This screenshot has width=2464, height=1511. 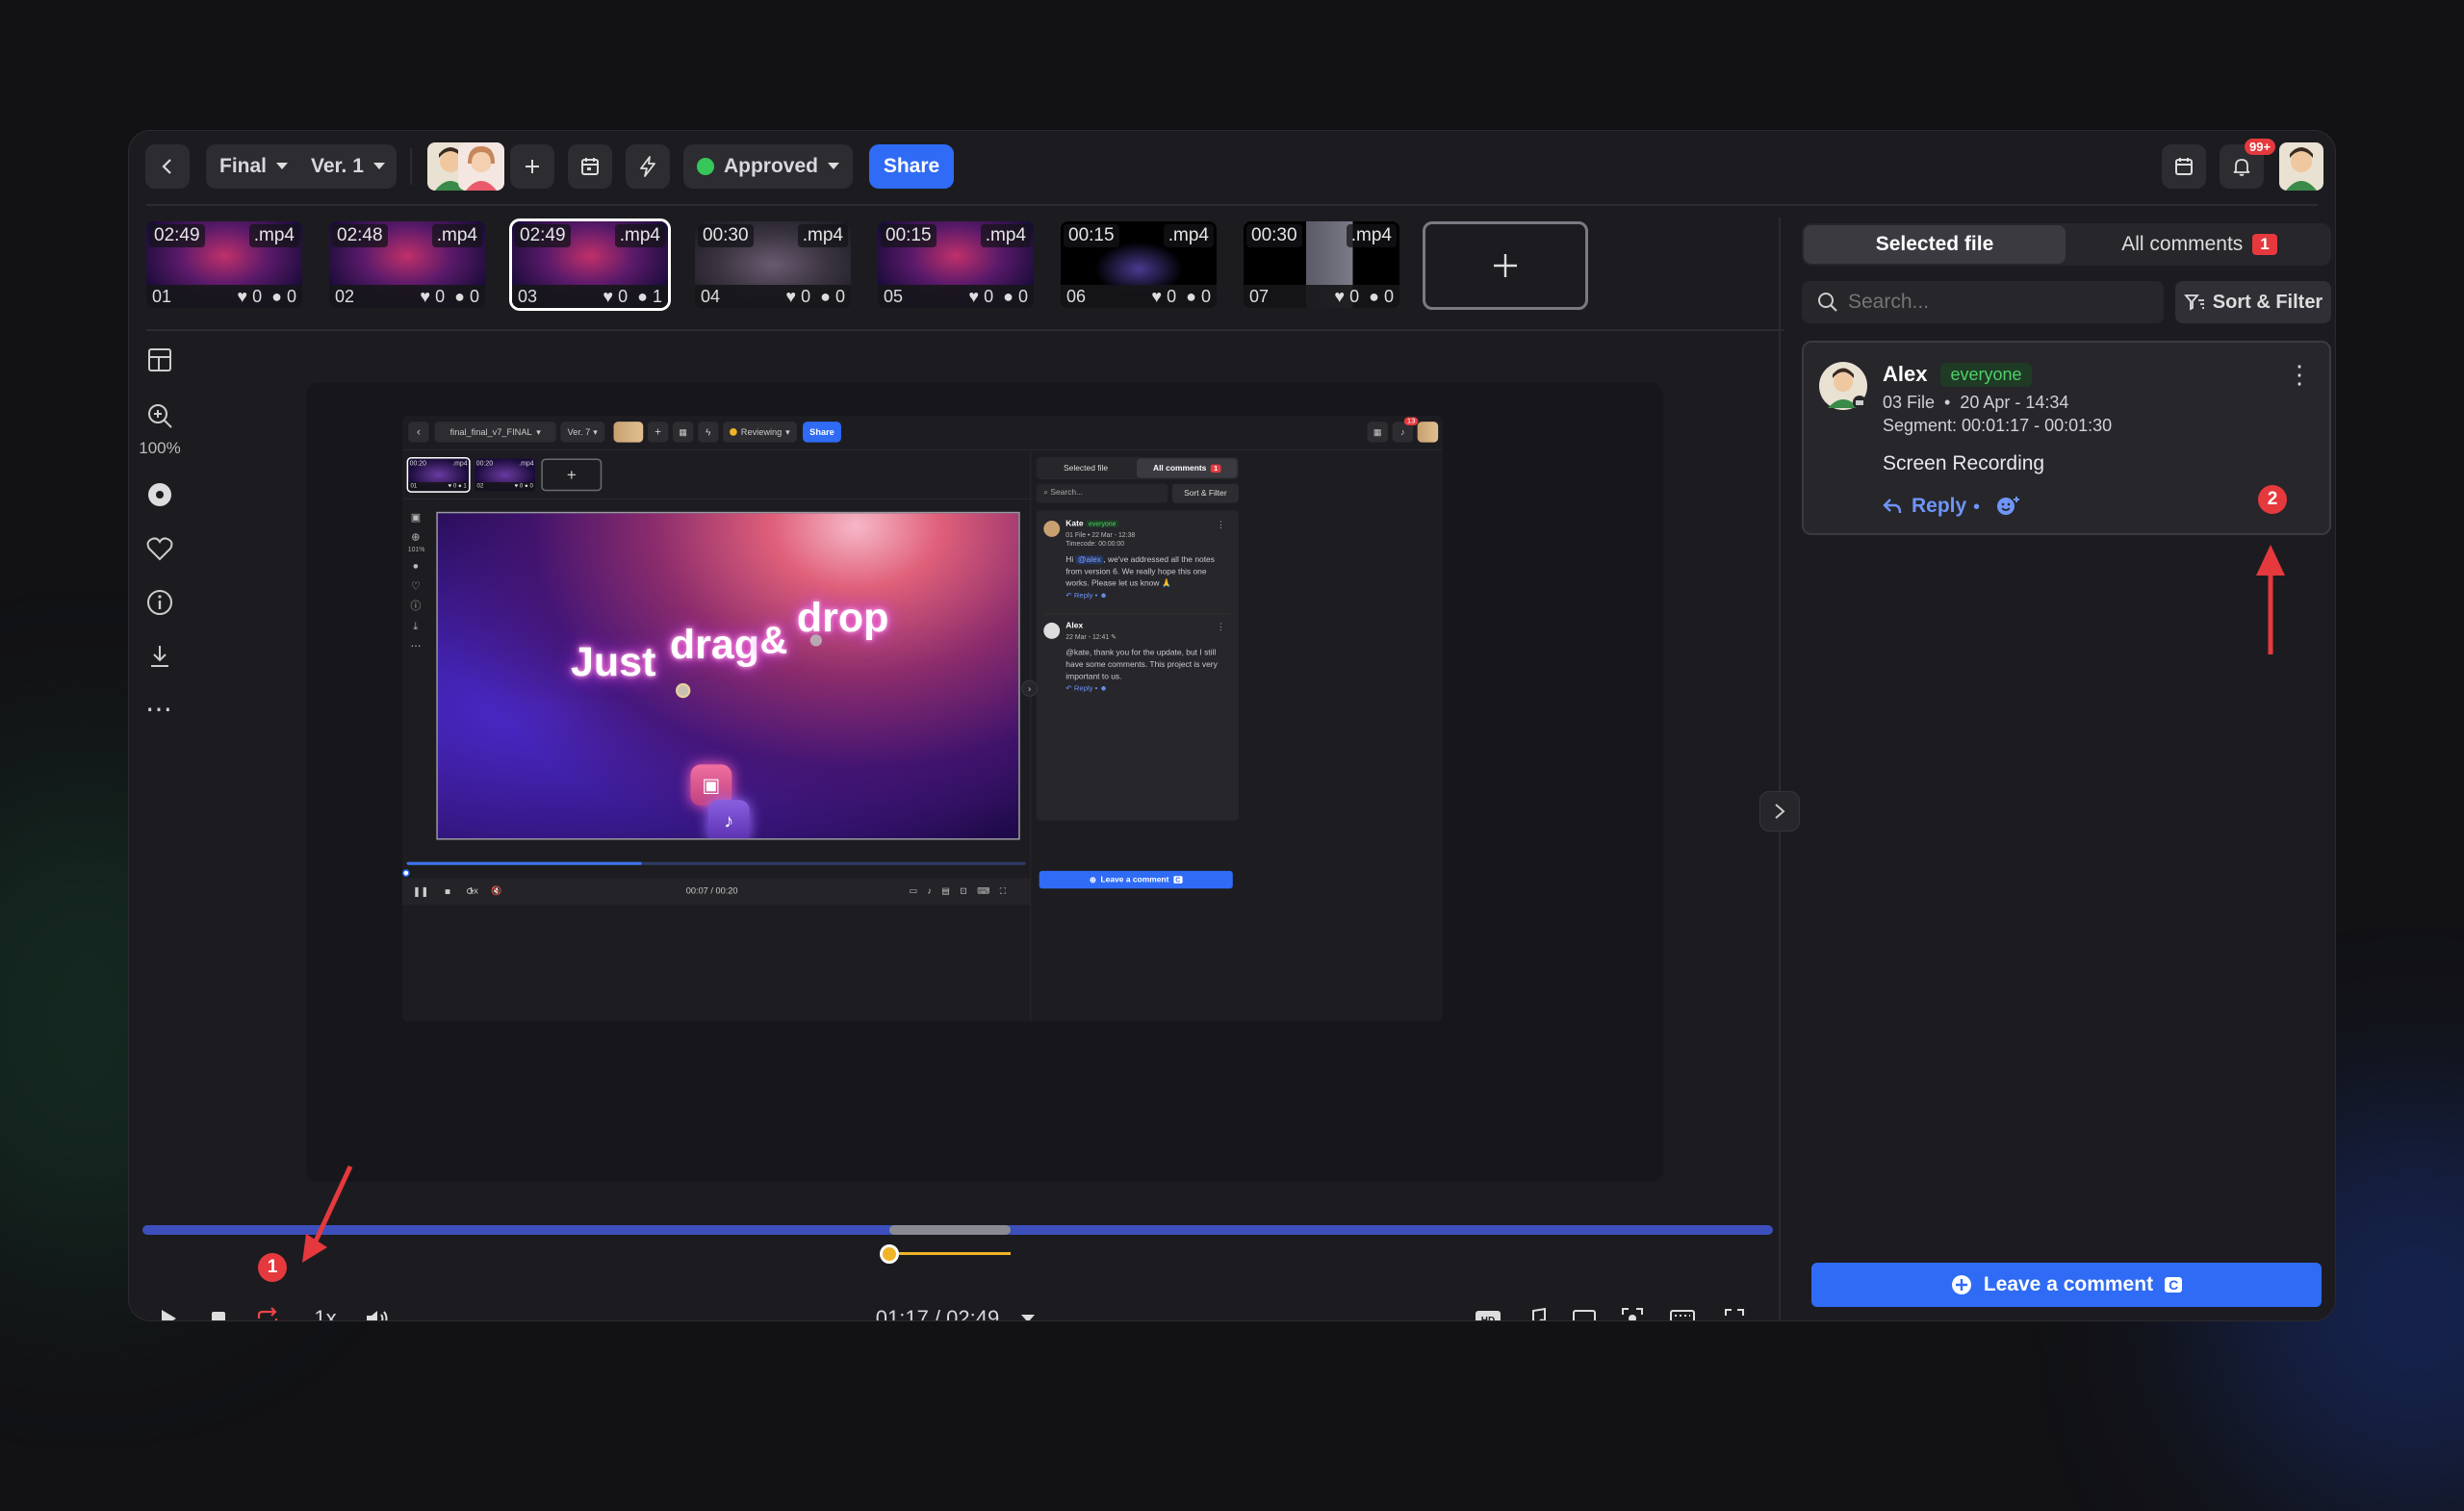 What do you see at coordinates (1682, 1315) in the screenshot?
I see `keyboard-icon` at bounding box center [1682, 1315].